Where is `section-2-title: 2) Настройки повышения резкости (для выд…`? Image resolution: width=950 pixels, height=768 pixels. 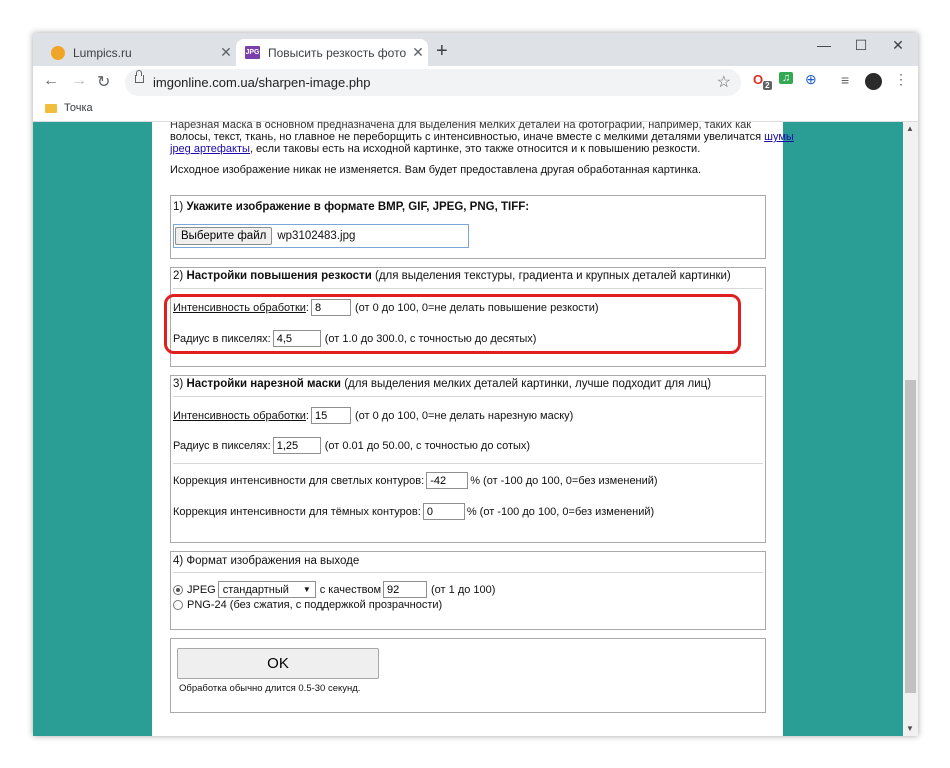
section-2-title: 2) Настройки повышения резкости (для выд… is located at coordinates (452, 276).